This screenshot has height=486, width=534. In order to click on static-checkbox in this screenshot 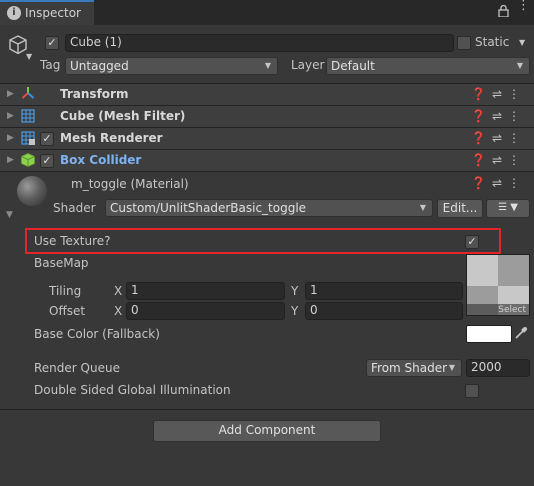, I will do `click(464, 43)`.